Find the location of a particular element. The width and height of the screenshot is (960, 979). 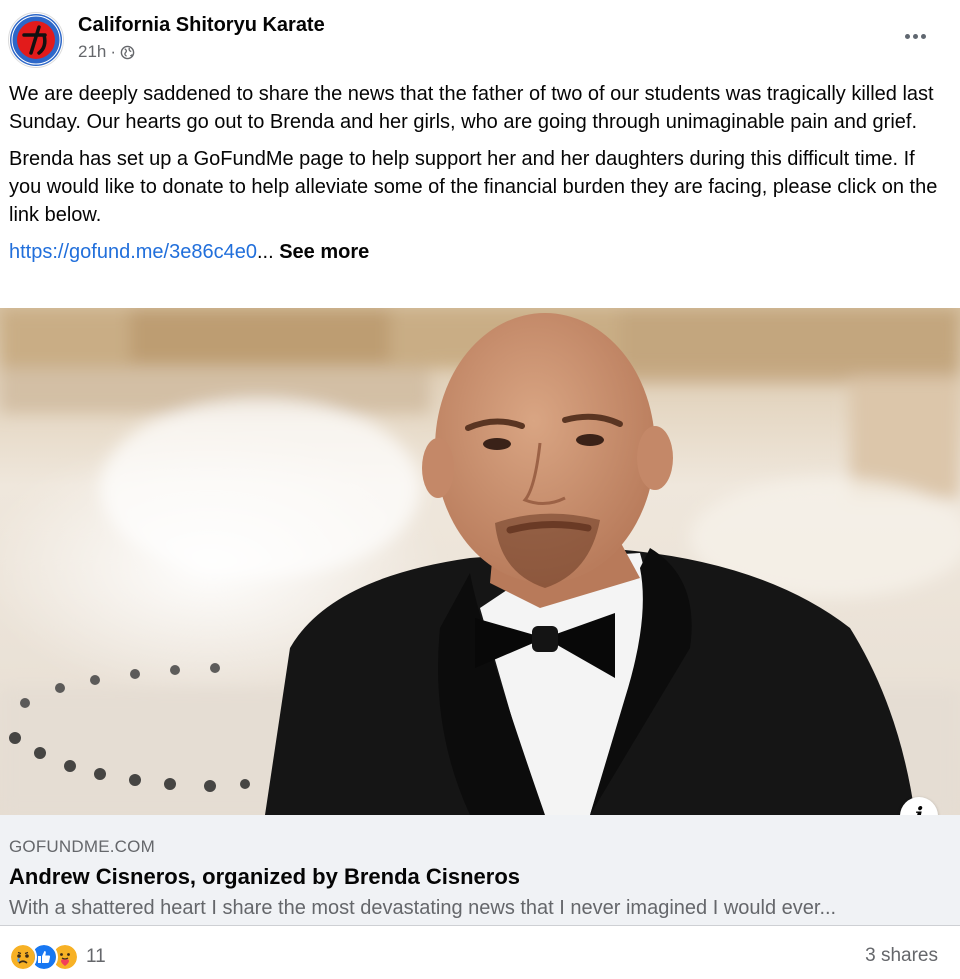

post-link-line: https://gofund.me/3e86c4e0... See more is located at coordinates (476, 252).